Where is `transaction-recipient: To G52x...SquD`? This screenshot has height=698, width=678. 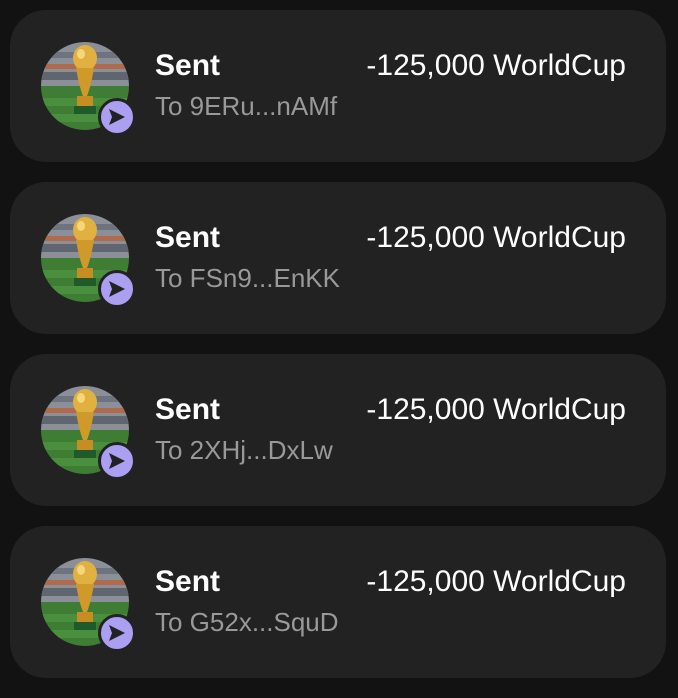 transaction-recipient: To G52x...SquD is located at coordinates (247, 622).